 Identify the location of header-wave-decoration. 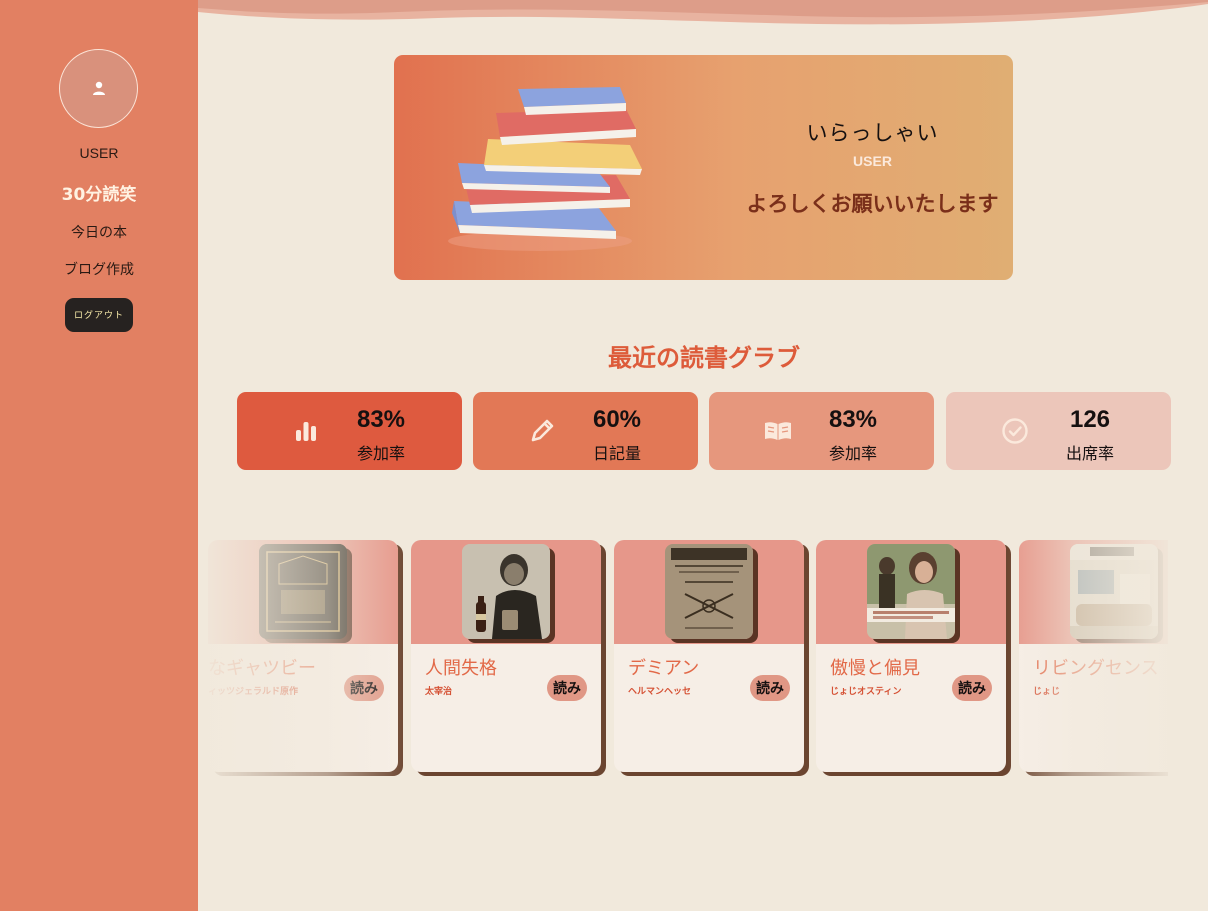
(703, 12).